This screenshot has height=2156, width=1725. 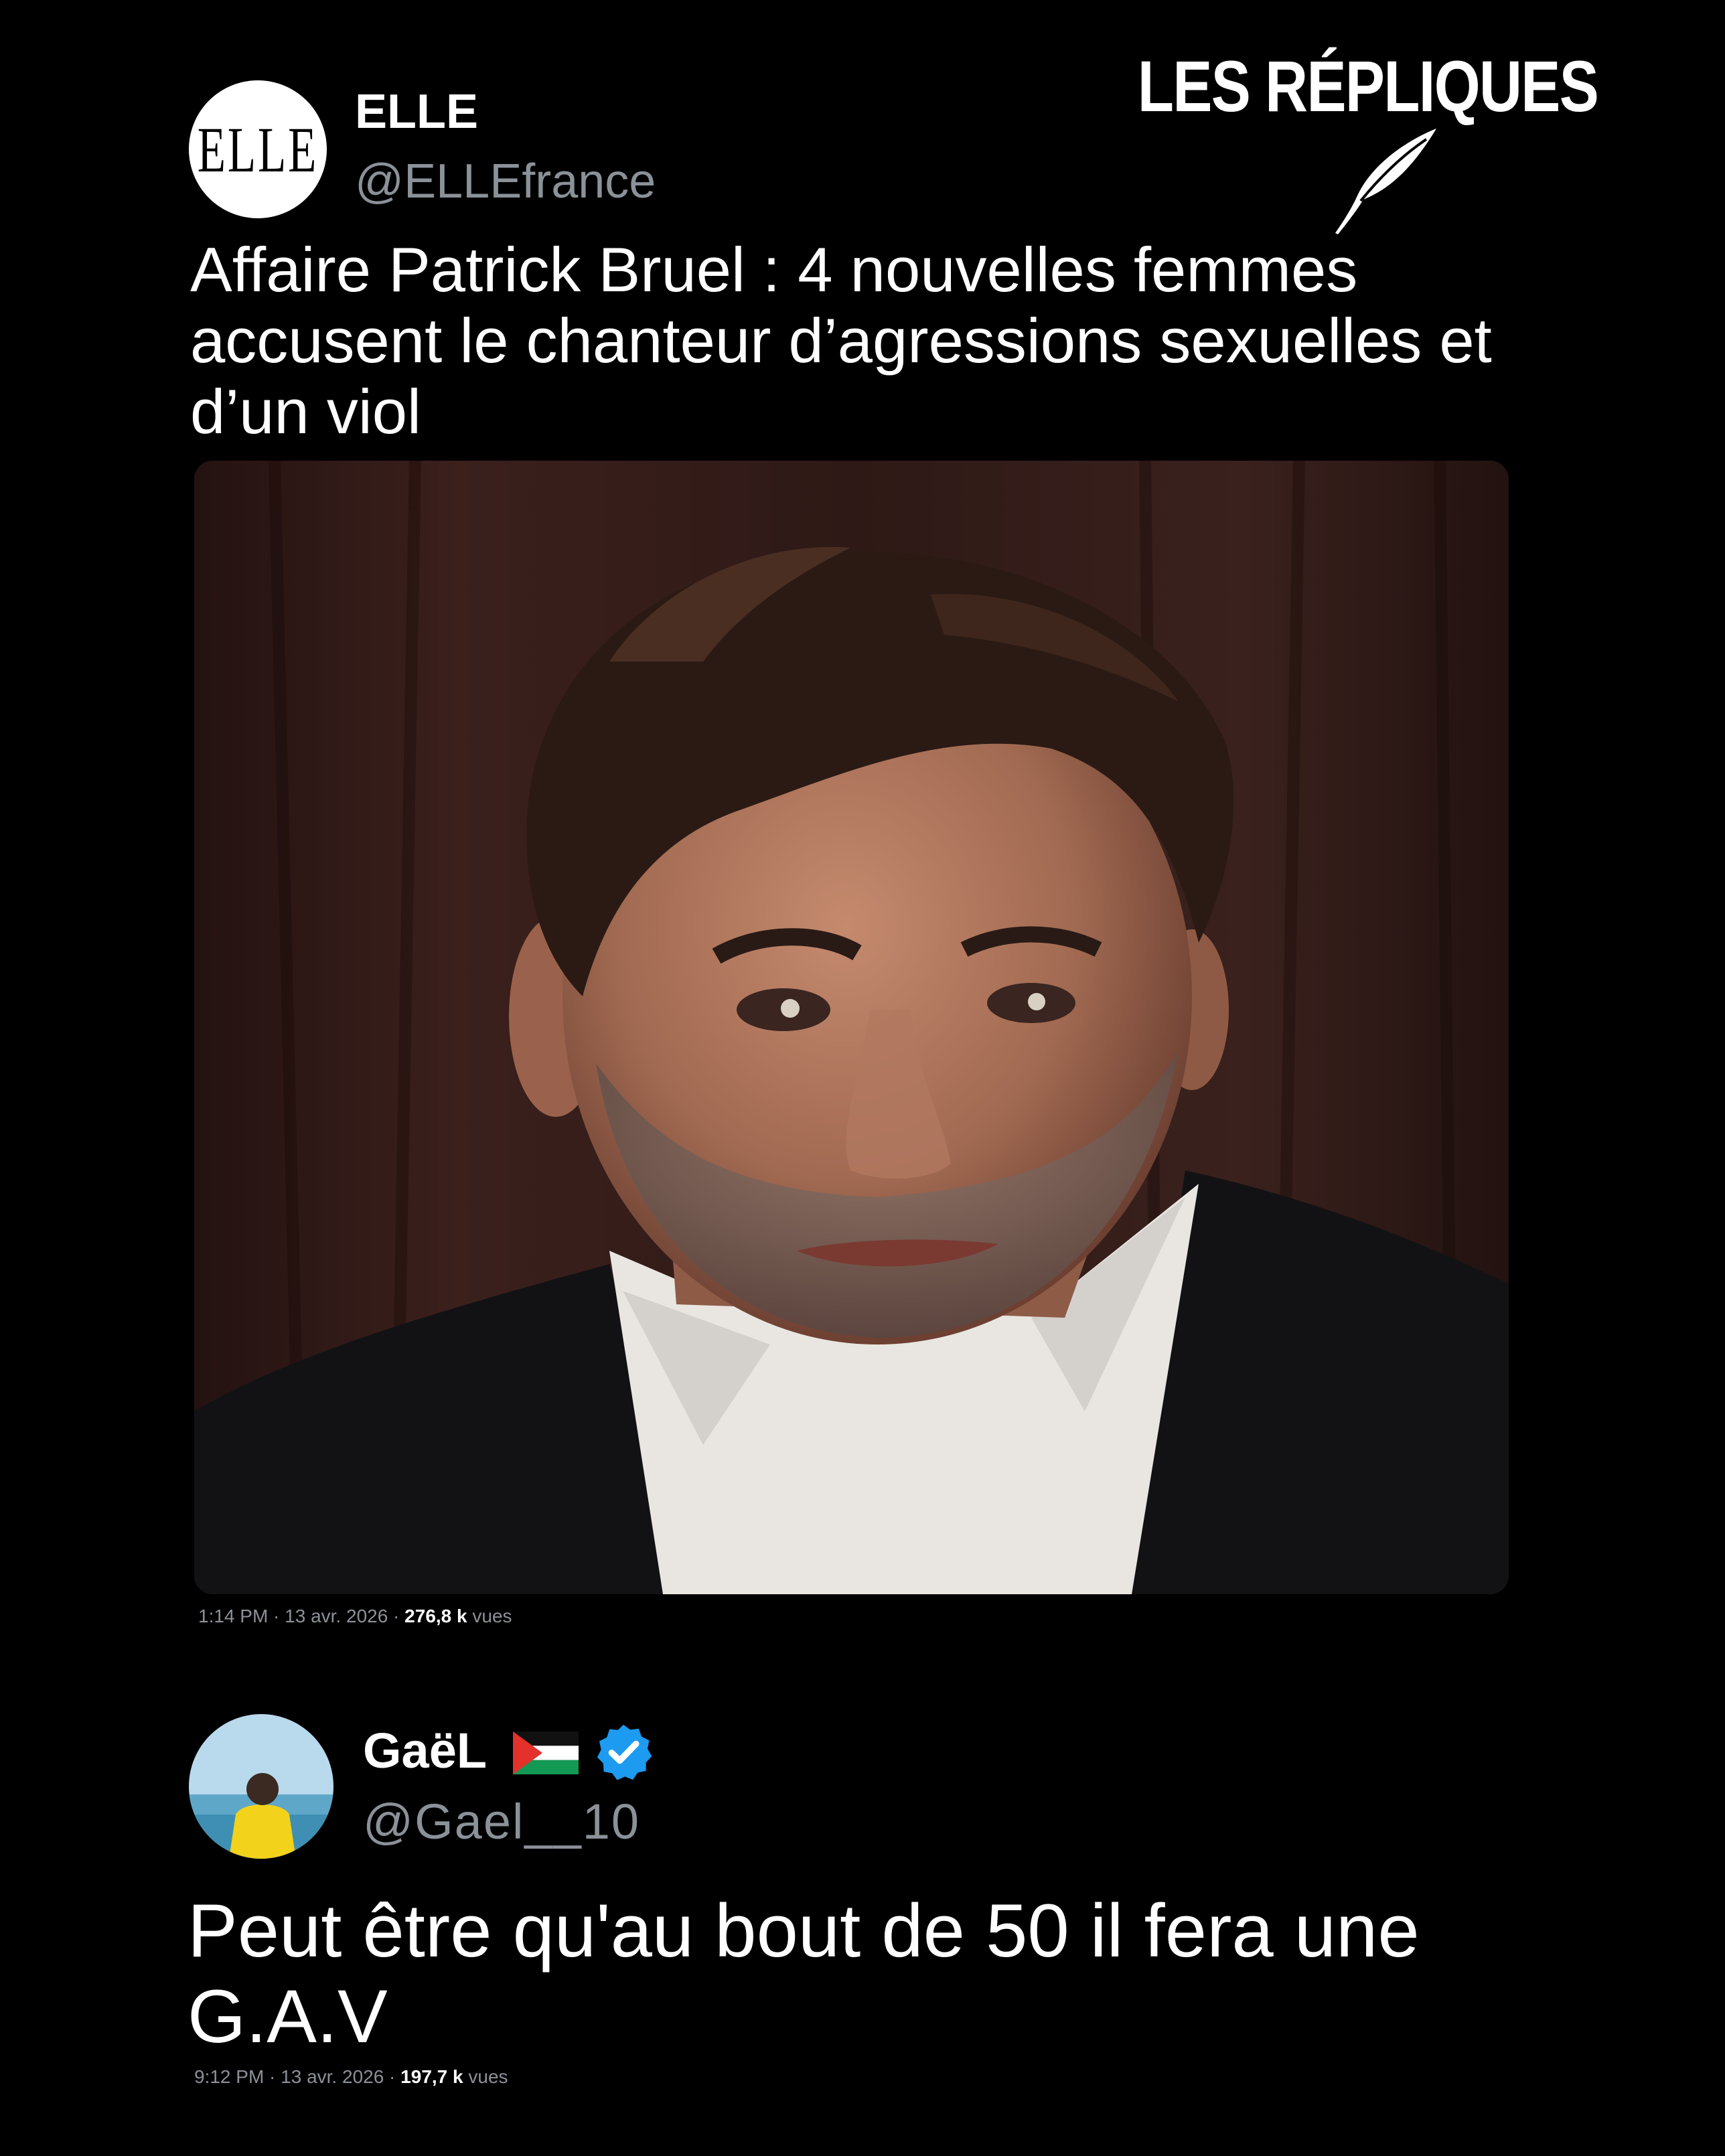 I want to click on elle-avatar: ELLE, so click(x=258, y=149).